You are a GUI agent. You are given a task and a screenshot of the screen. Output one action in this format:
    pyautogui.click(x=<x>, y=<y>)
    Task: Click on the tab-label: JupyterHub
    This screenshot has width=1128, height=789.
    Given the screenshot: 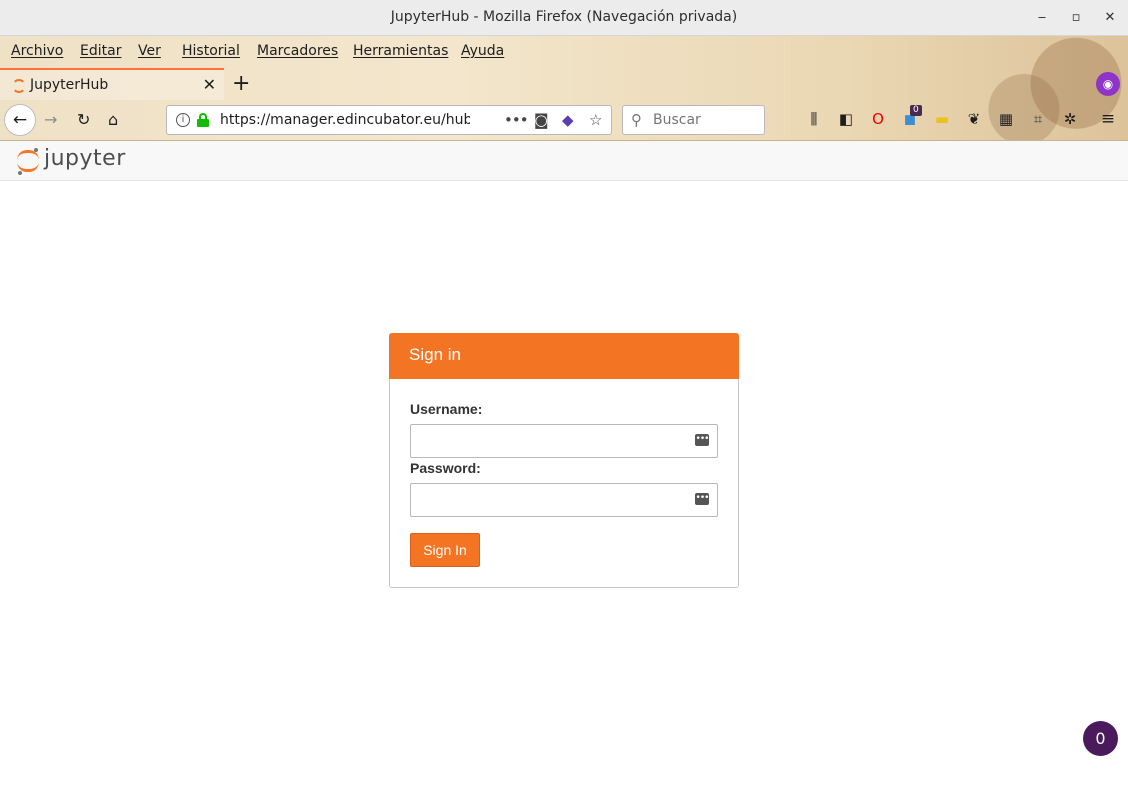 What is the action you would take?
    pyautogui.click(x=69, y=85)
    